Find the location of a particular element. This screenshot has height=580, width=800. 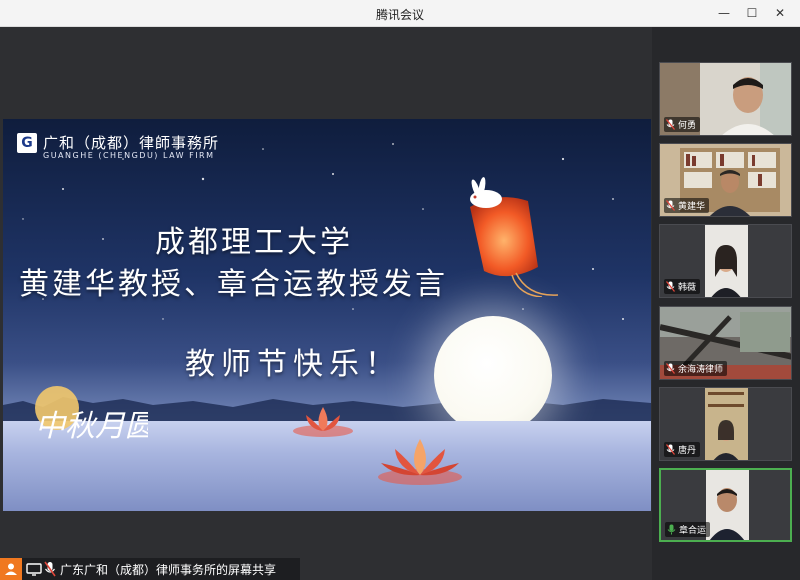

participant-tile-speaking: 章合运 is located at coordinates (725, 505).